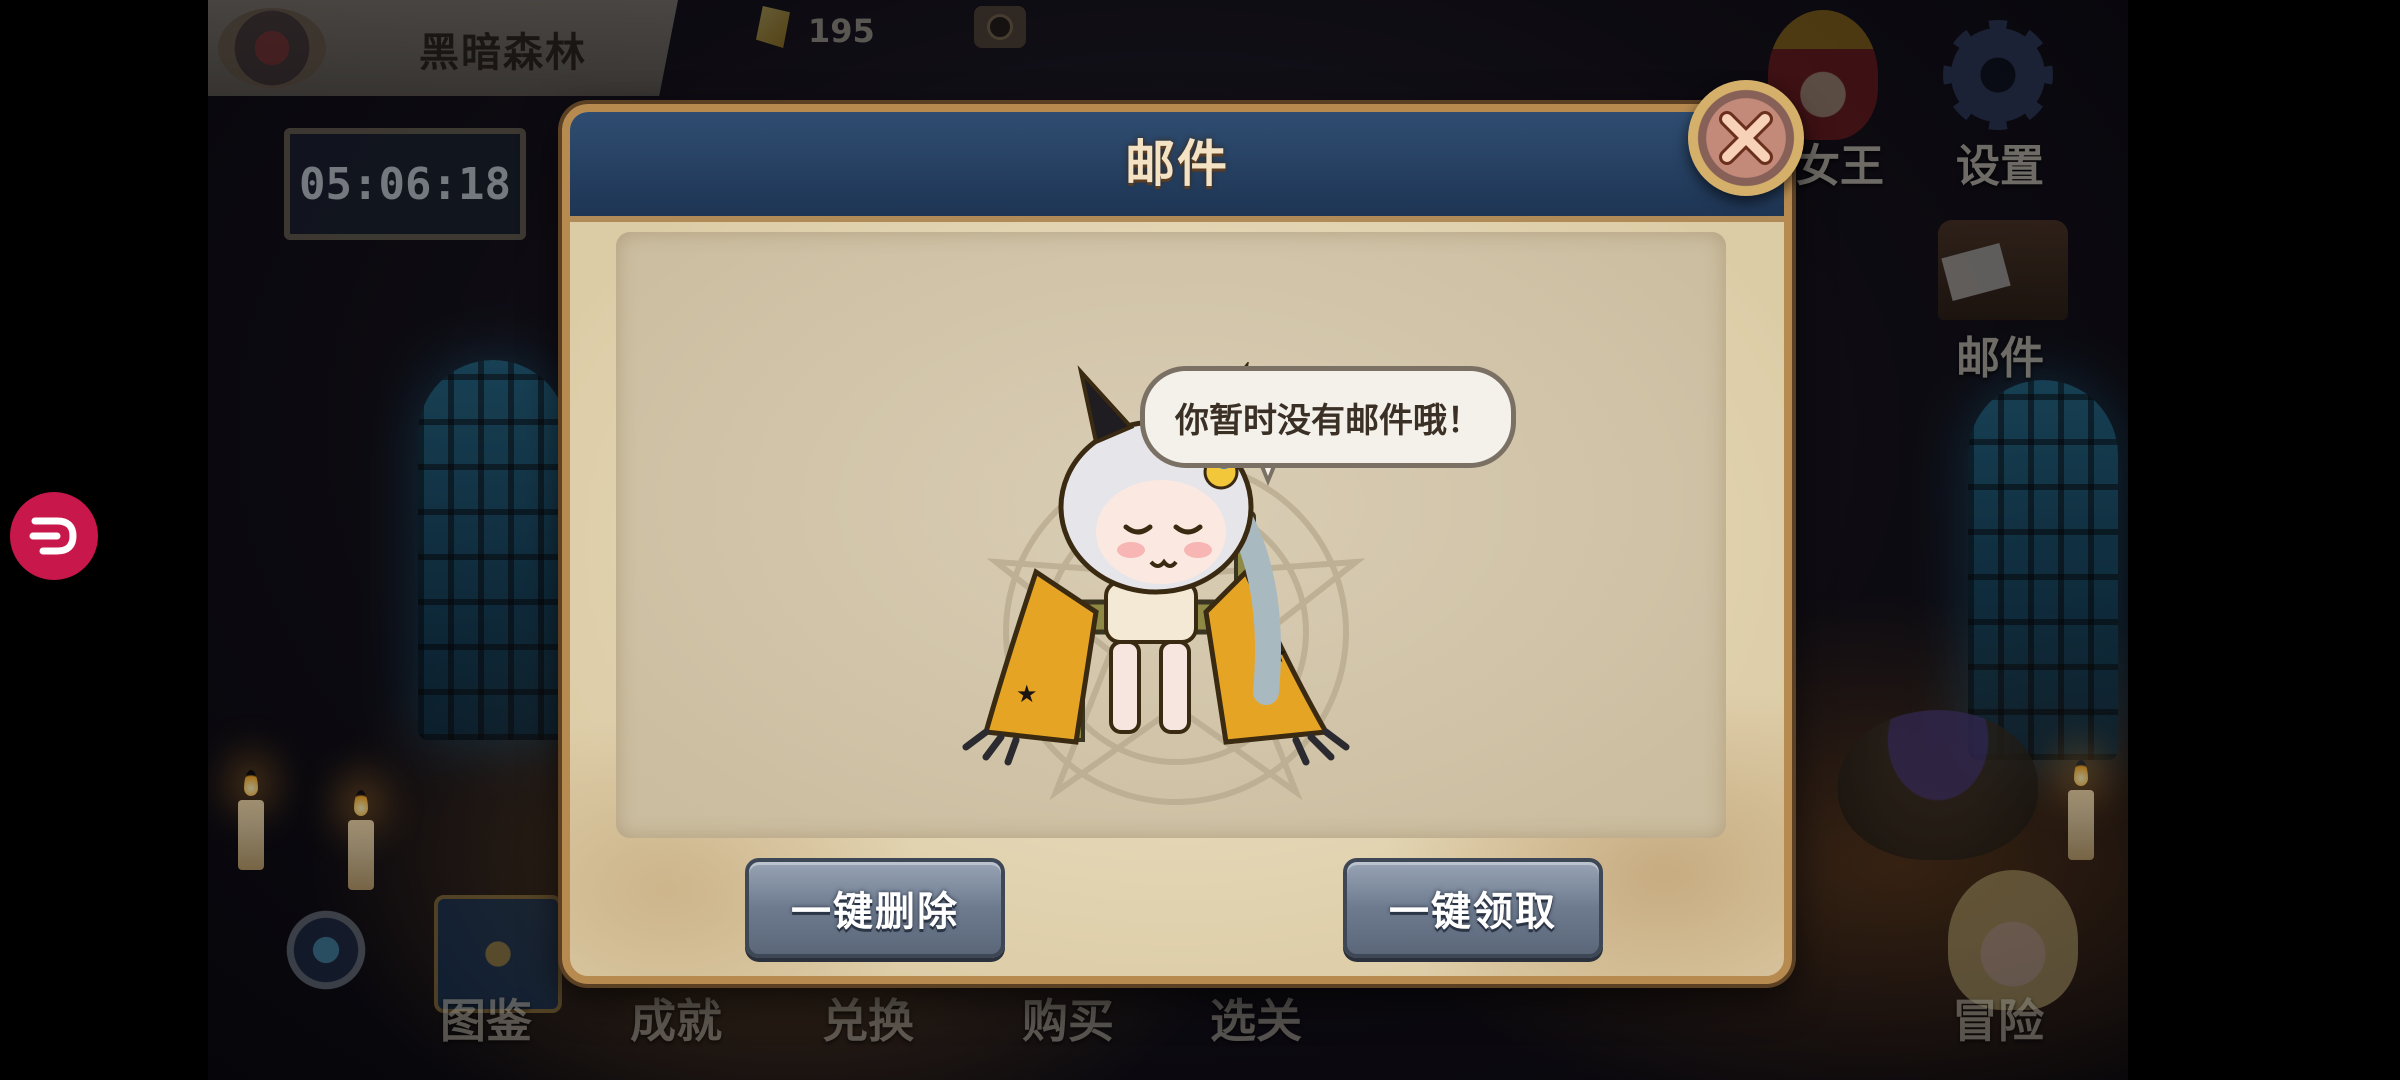  I want to click on floating-assist-button, so click(54, 536).